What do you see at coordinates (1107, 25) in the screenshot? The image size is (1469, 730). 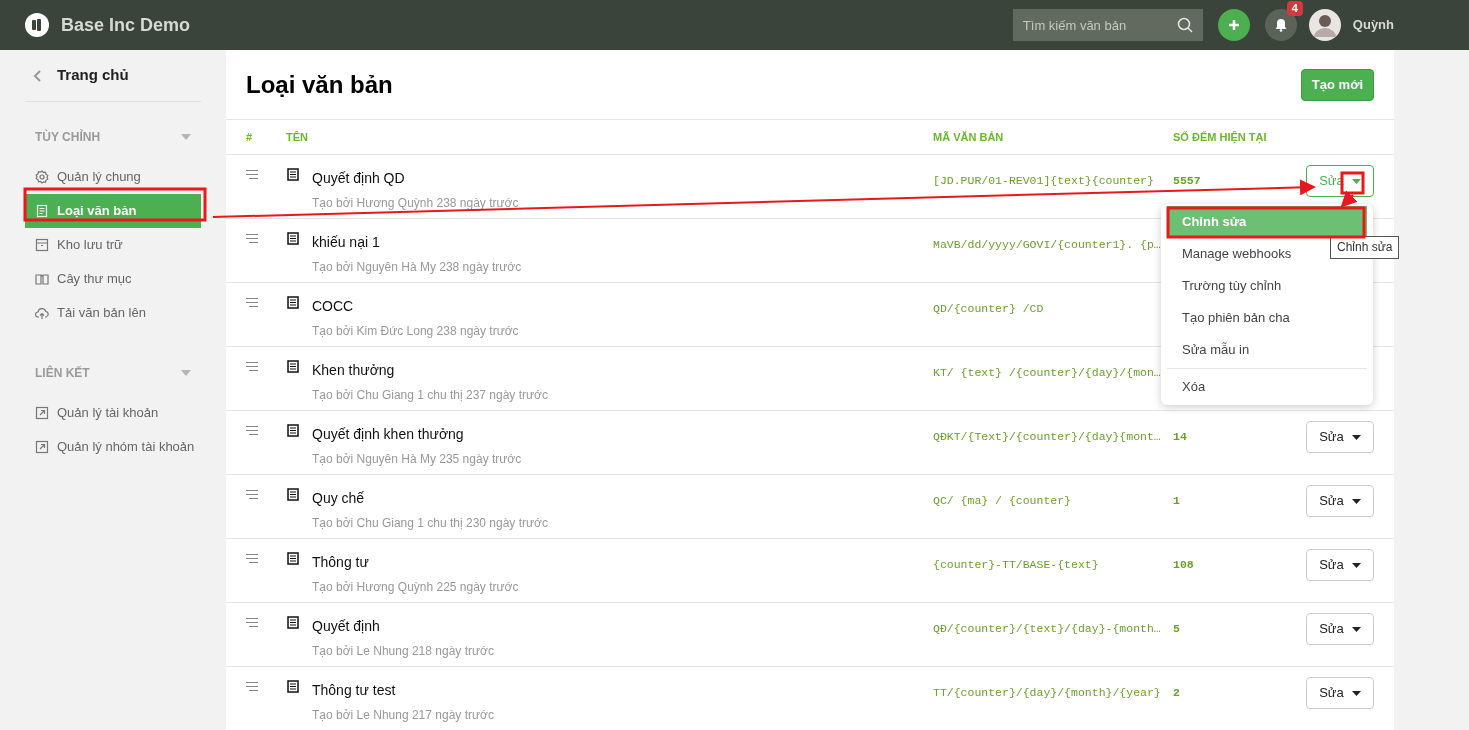 I see `search-field: Tìm kiếm văn bản` at bounding box center [1107, 25].